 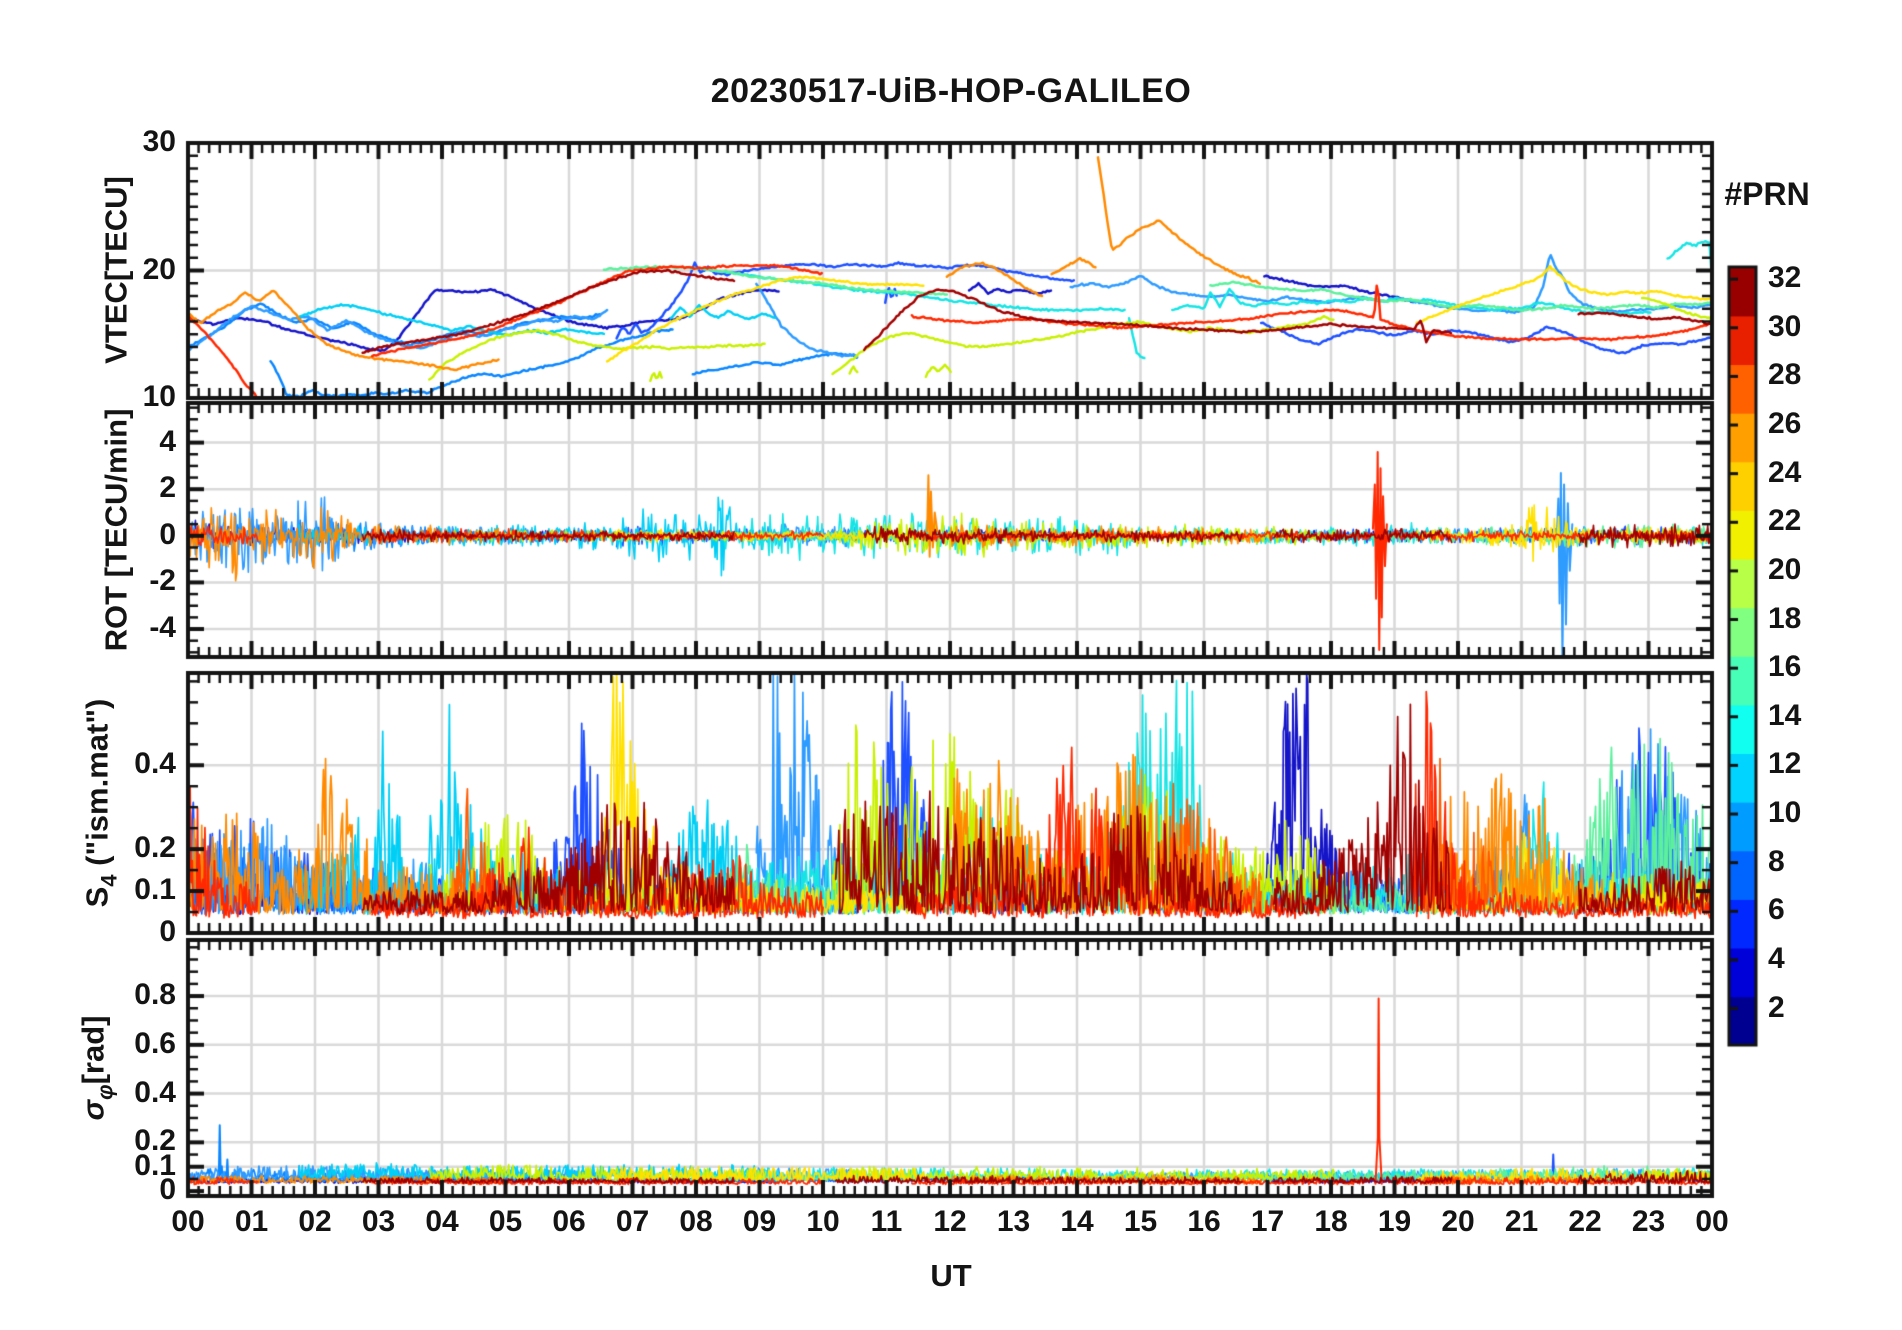 I want to click on y-tick-label: 30, so click(x=159, y=141).